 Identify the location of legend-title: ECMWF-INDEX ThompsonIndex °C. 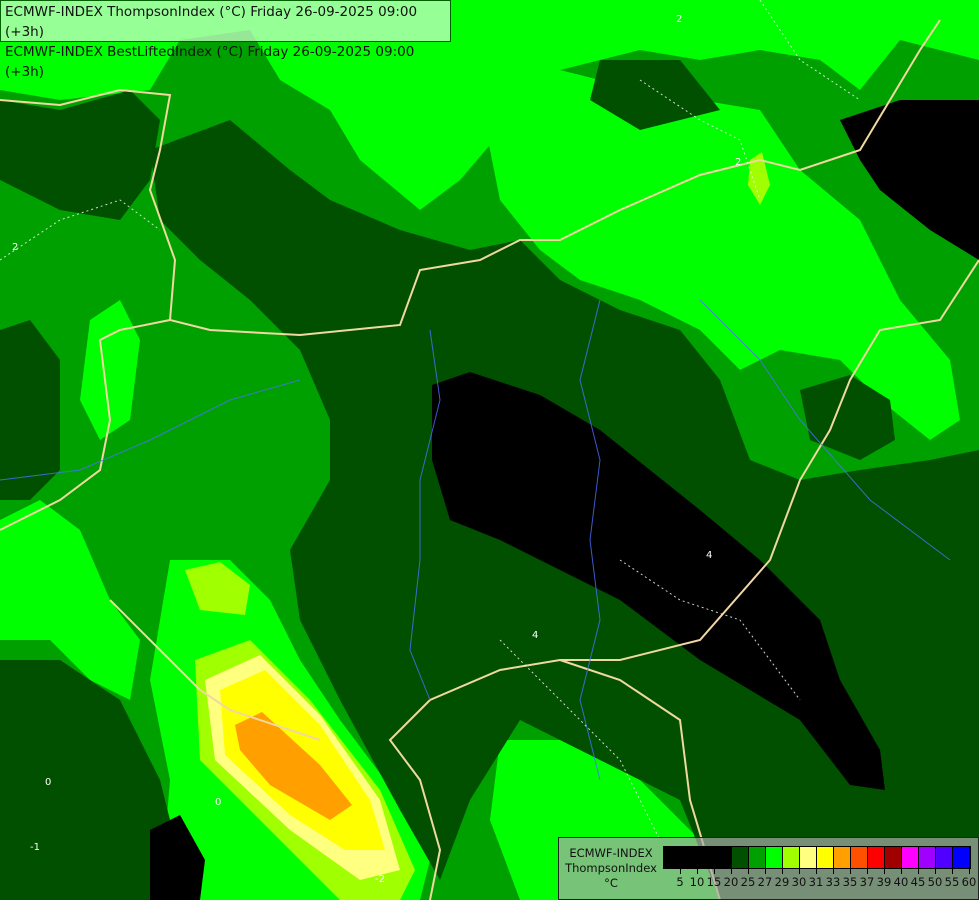
(611, 868).